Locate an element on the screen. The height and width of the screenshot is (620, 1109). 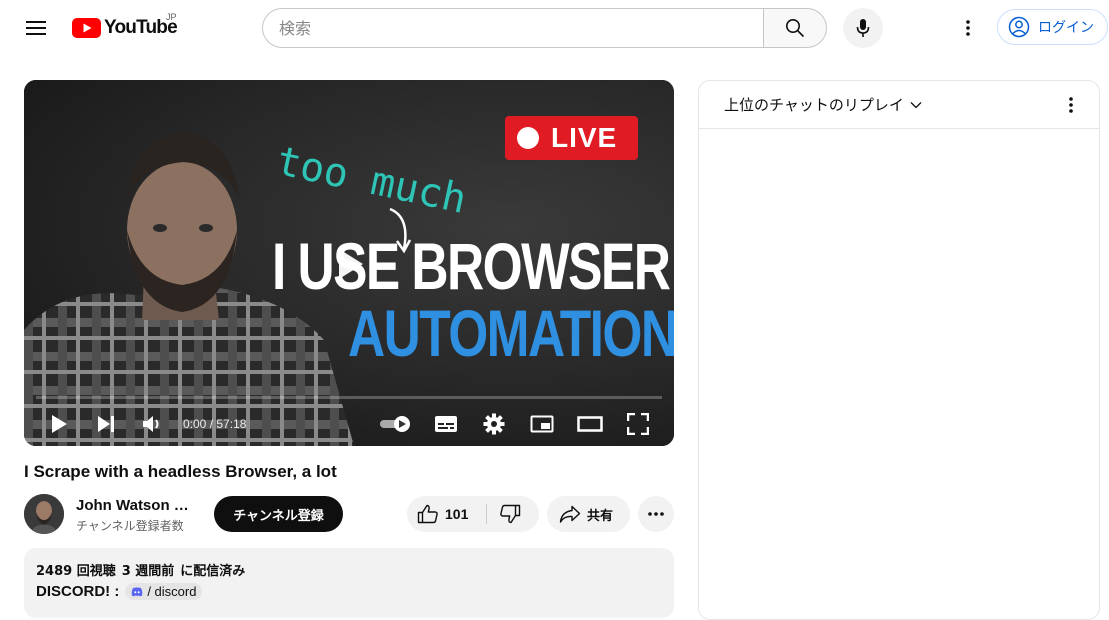
view-count: 2489 回視聴 is located at coordinates (76, 571).